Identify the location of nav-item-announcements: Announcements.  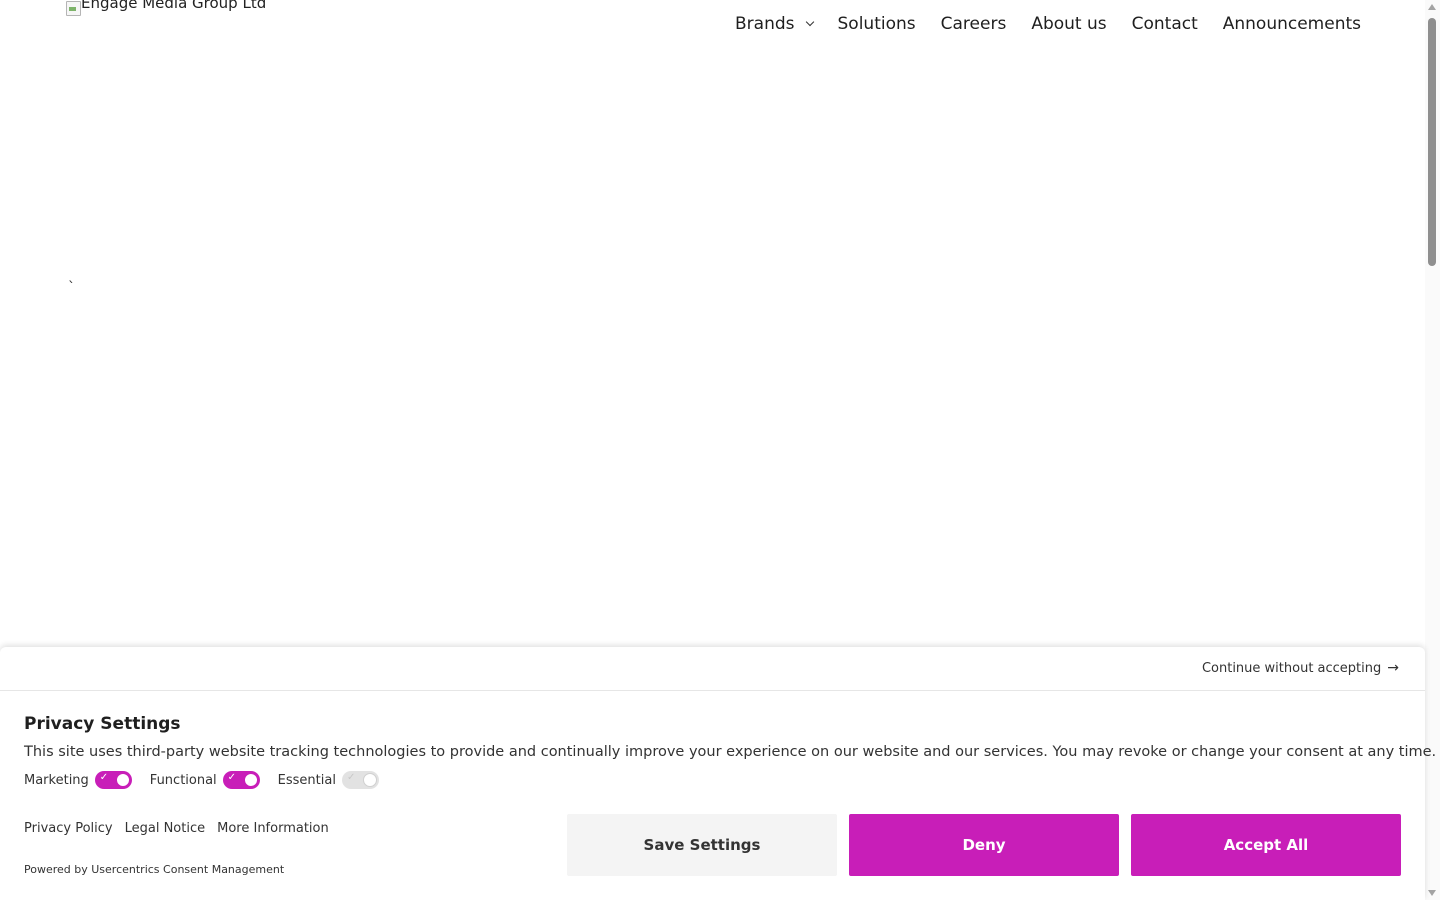
(1292, 24).